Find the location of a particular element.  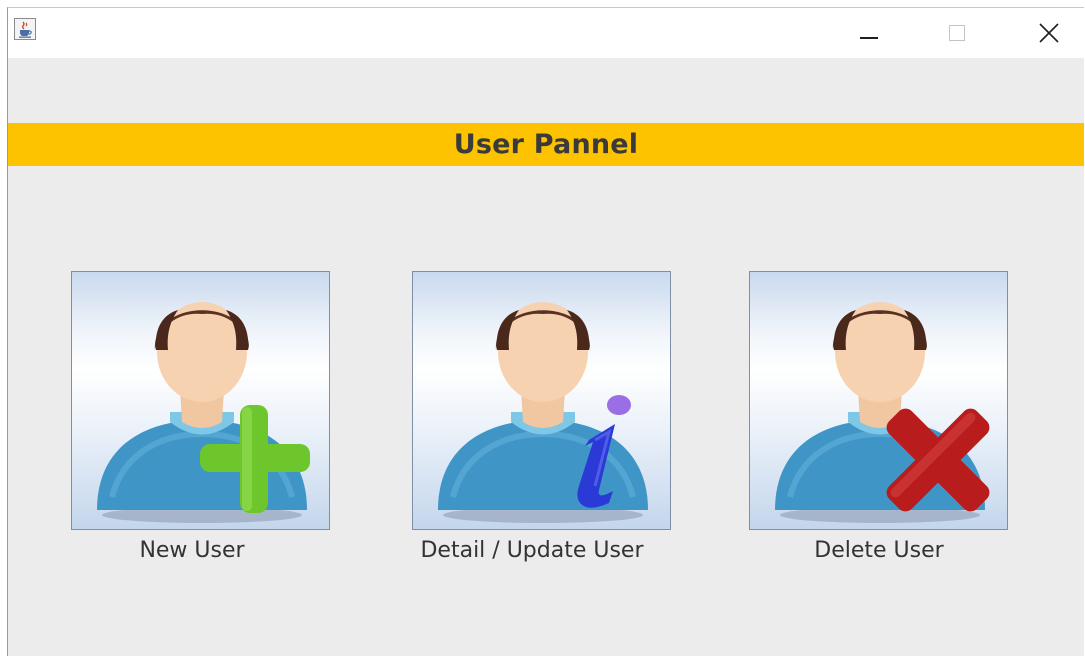

delete-user-button is located at coordinates (878, 400).